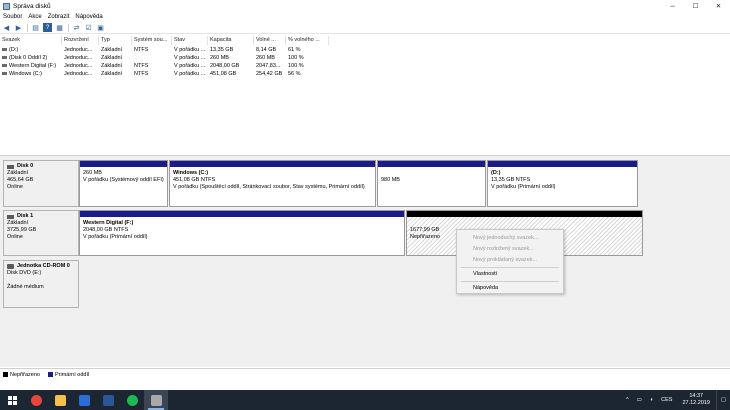 Image resolution: width=730 pixels, height=410 pixels. Describe the element at coordinates (68, 27) in the screenshot. I see `toolbar-separator` at that location.